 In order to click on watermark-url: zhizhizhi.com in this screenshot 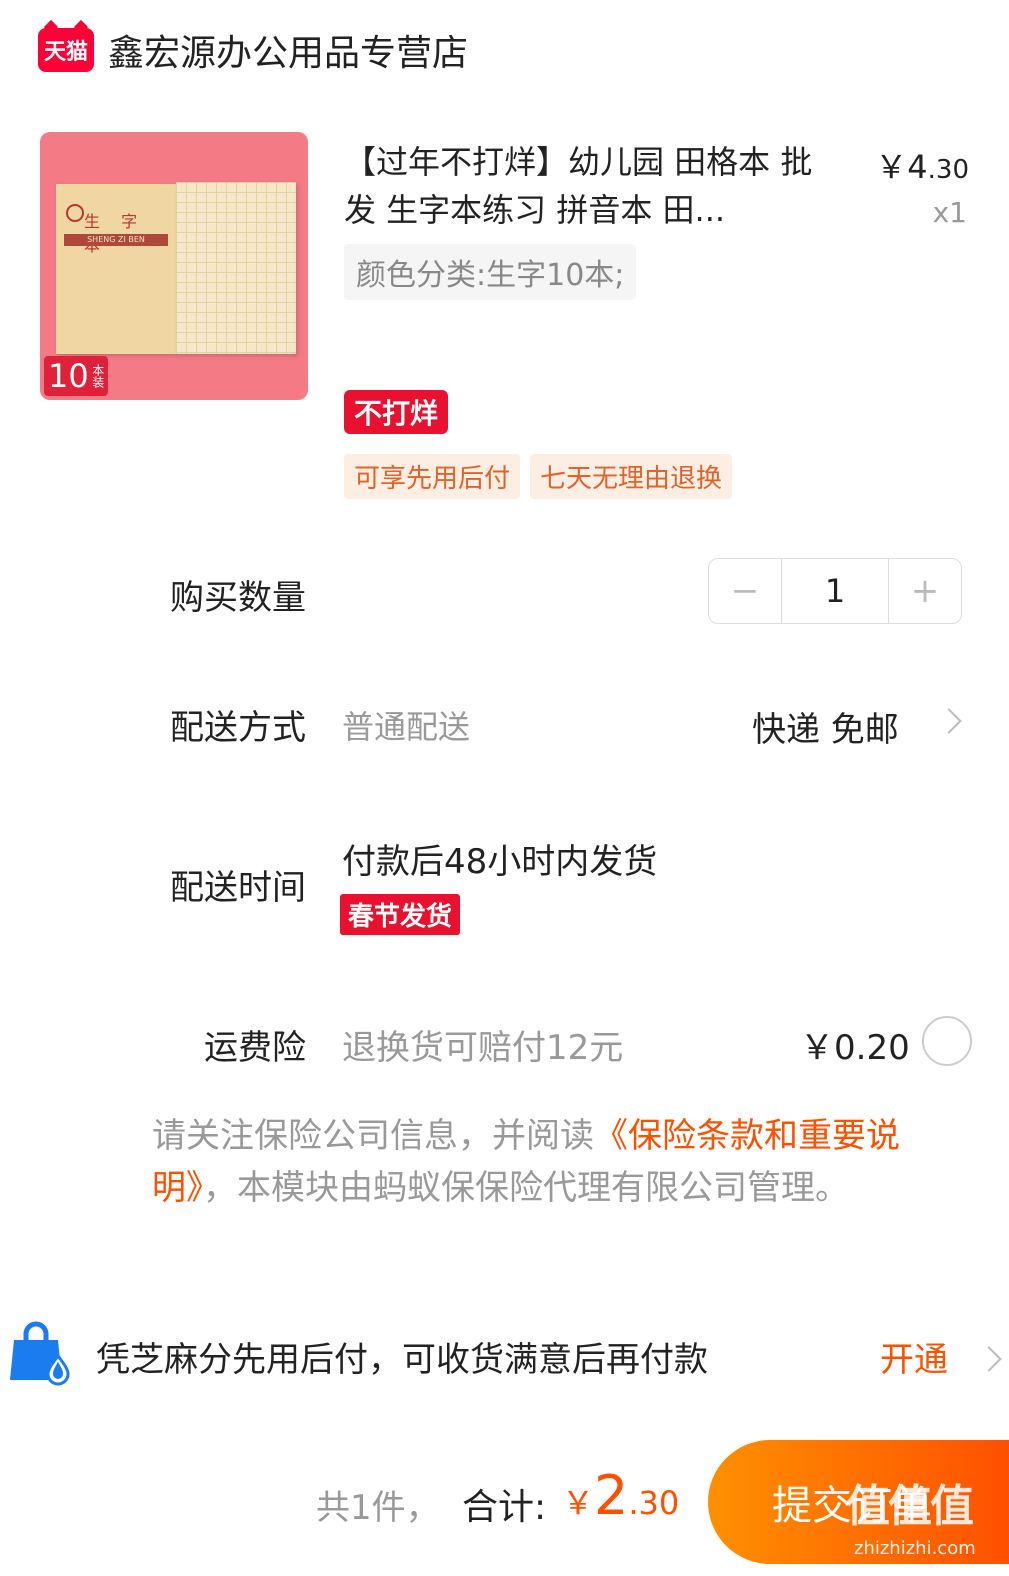, I will do `click(915, 1548)`.